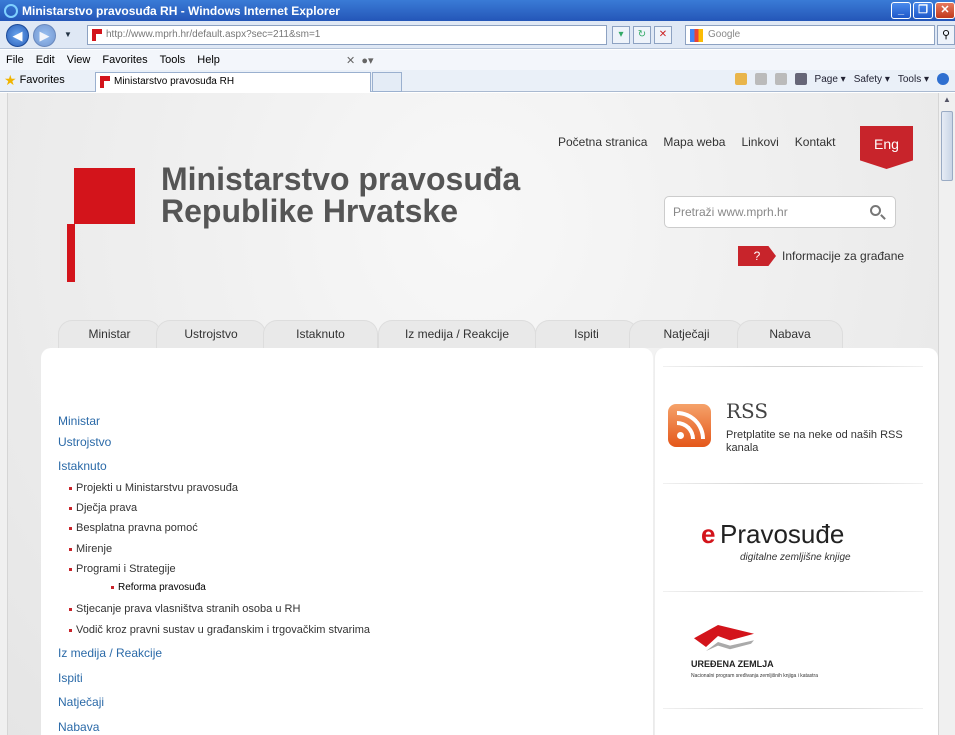 This screenshot has width=955, height=735. Describe the element at coordinates (320, 334) in the screenshot. I see `tab-istaknuto: Istaknuto` at that location.